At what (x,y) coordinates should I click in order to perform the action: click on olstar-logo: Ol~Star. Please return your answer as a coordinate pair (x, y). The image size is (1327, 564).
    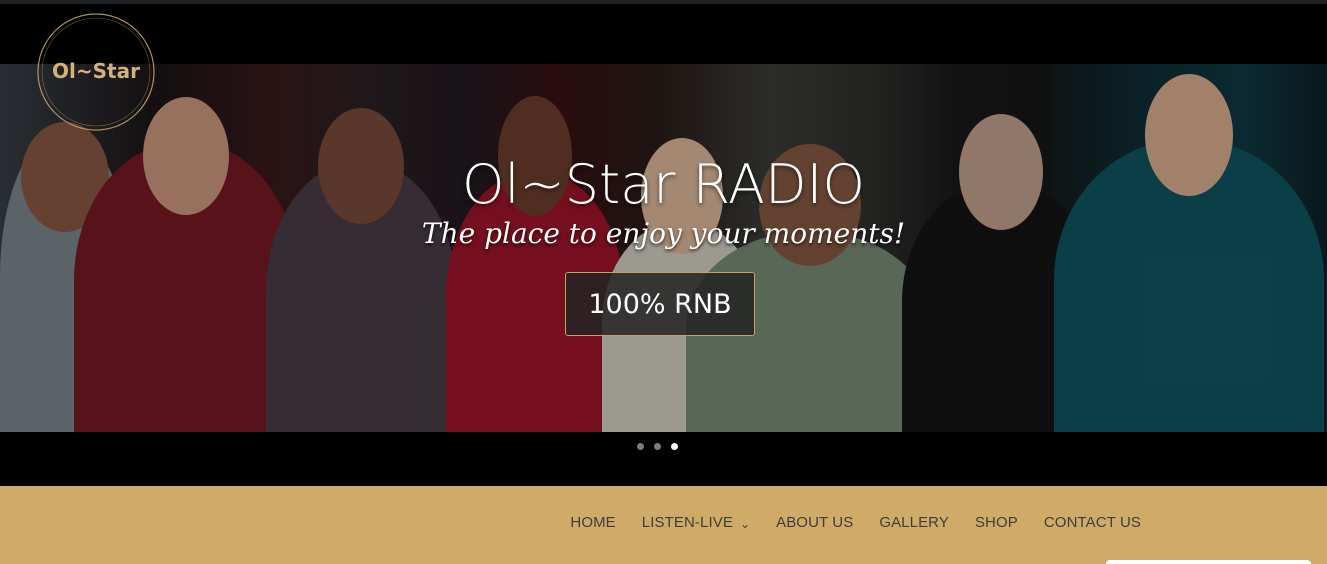
    Looking at the image, I should click on (96, 72).